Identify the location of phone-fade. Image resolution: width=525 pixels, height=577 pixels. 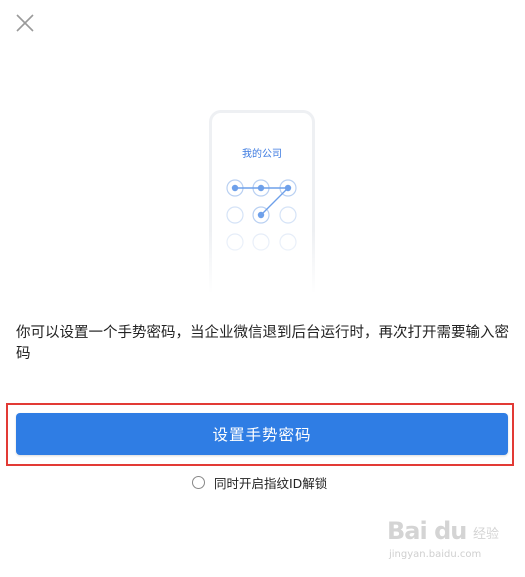
(262, 267).